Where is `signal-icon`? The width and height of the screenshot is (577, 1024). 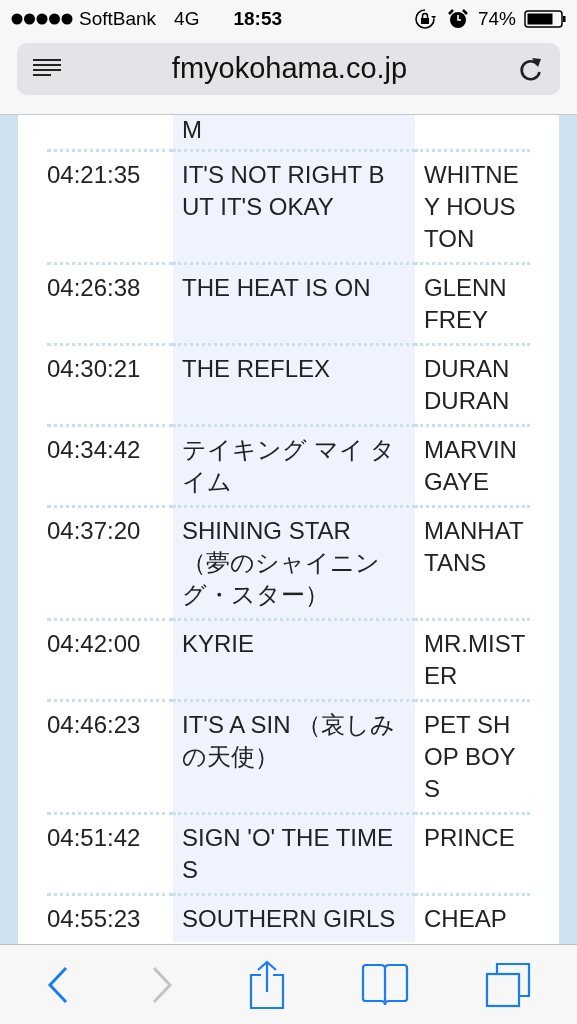
signal-icon is located at coordinates (42, 19).